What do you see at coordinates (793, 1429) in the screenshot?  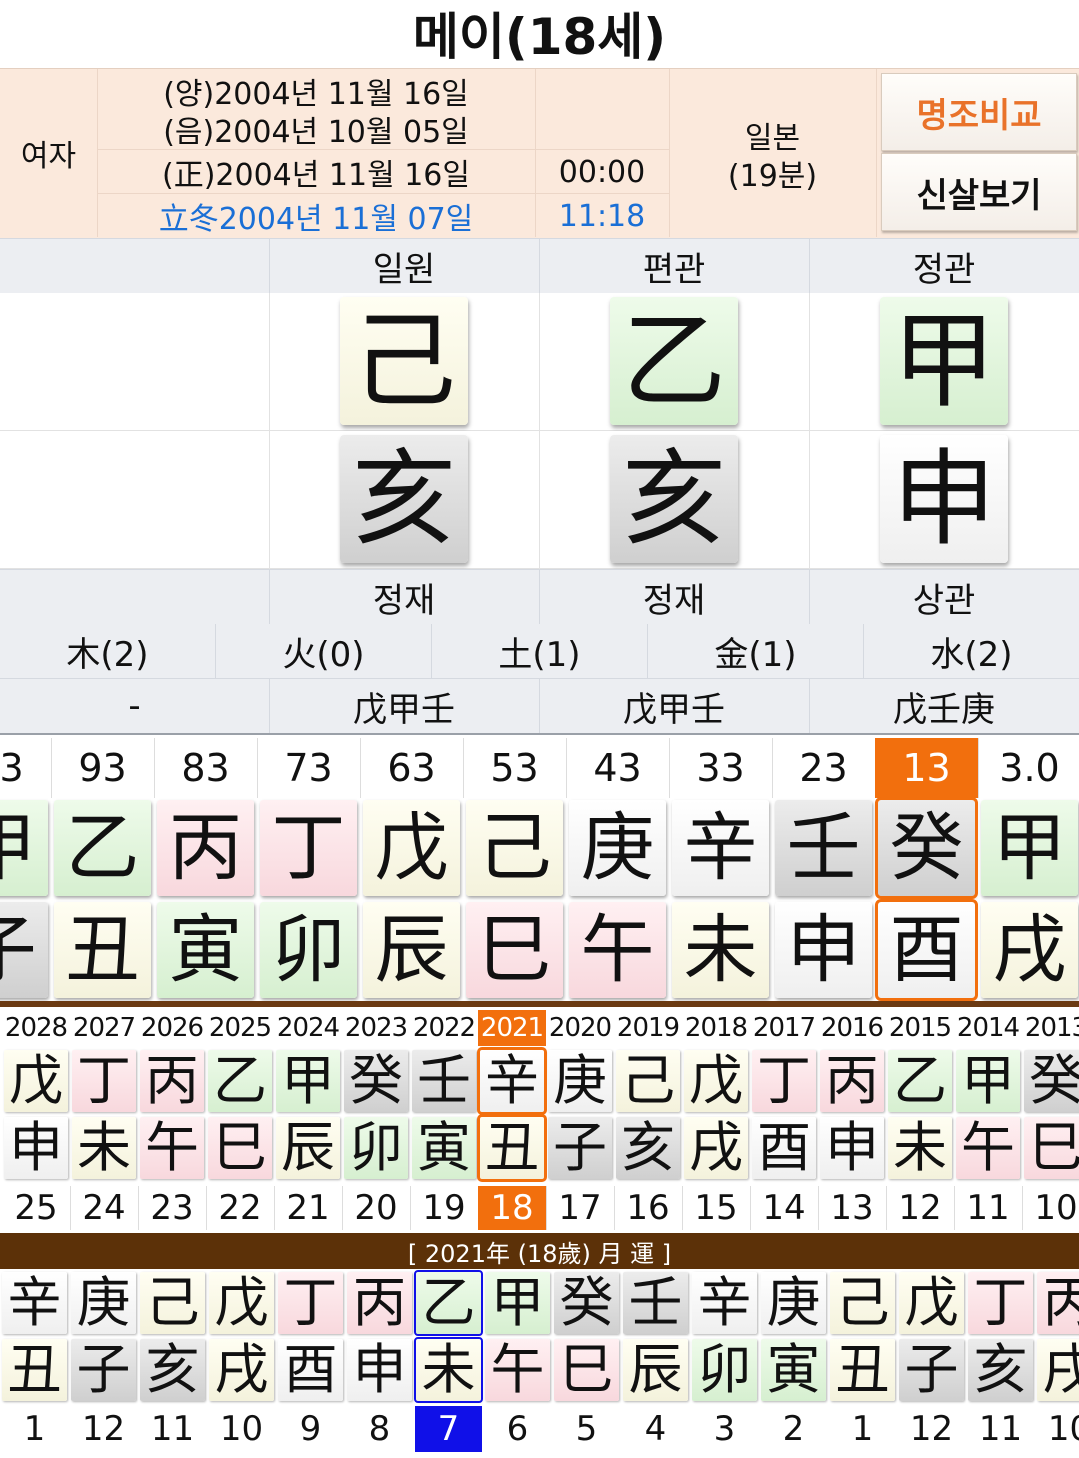 I see `month-number: 2` at bounding box center [793, 1429].